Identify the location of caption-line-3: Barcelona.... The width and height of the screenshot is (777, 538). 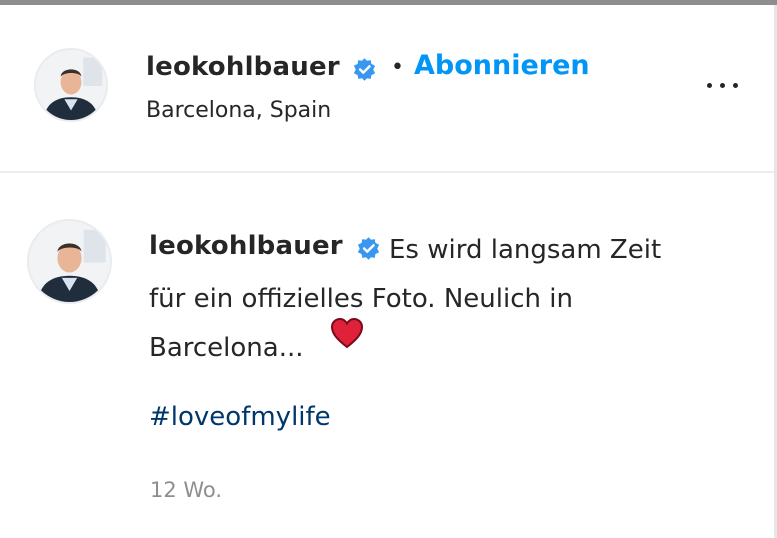
(226, 348).